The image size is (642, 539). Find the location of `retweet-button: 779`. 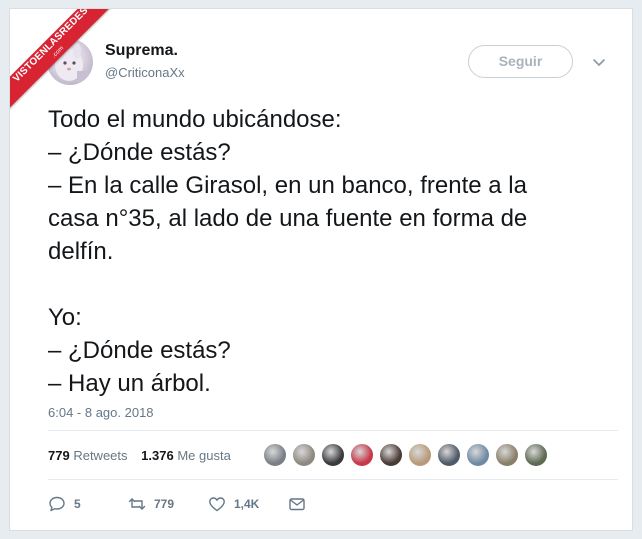

retweet-button: 779 is located at coordinates (151, 504).